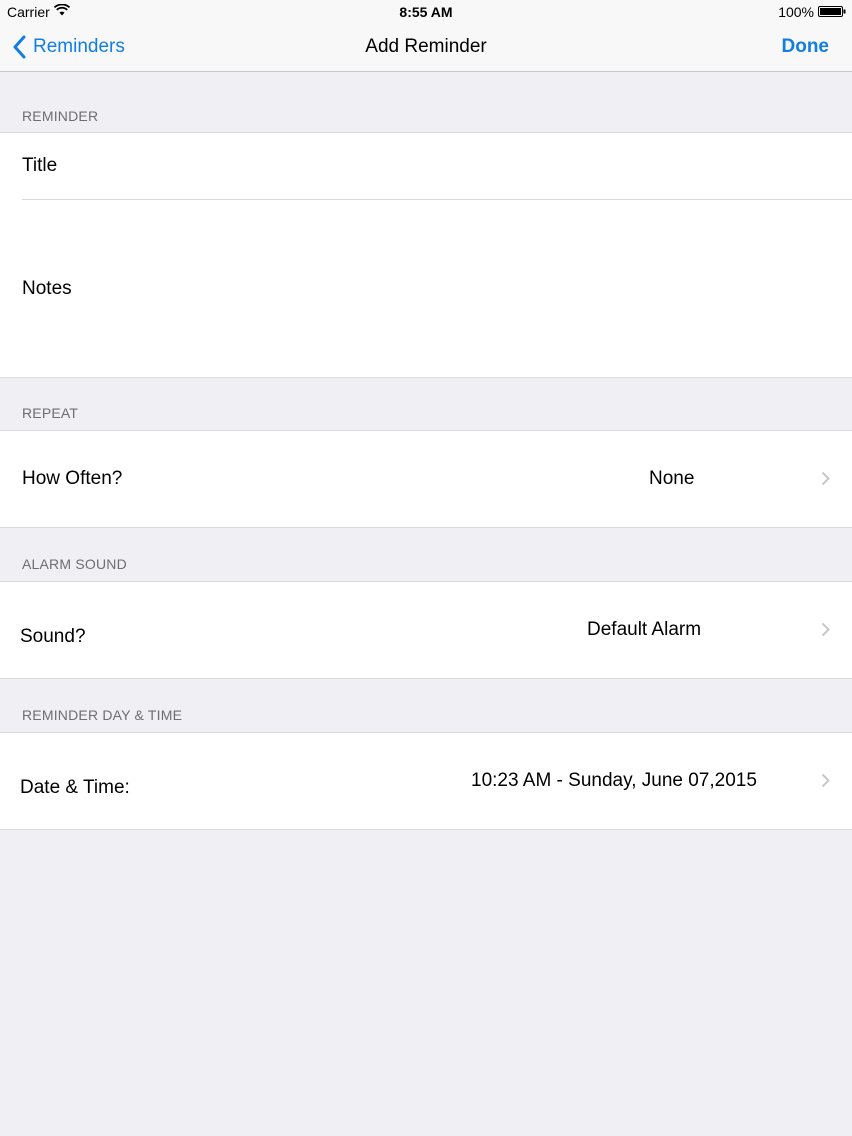  What do you see at coordinates (60, 116) in the screenshot?
I see `section-header-reminder: REMINDER` at bounding box center [60, 116].